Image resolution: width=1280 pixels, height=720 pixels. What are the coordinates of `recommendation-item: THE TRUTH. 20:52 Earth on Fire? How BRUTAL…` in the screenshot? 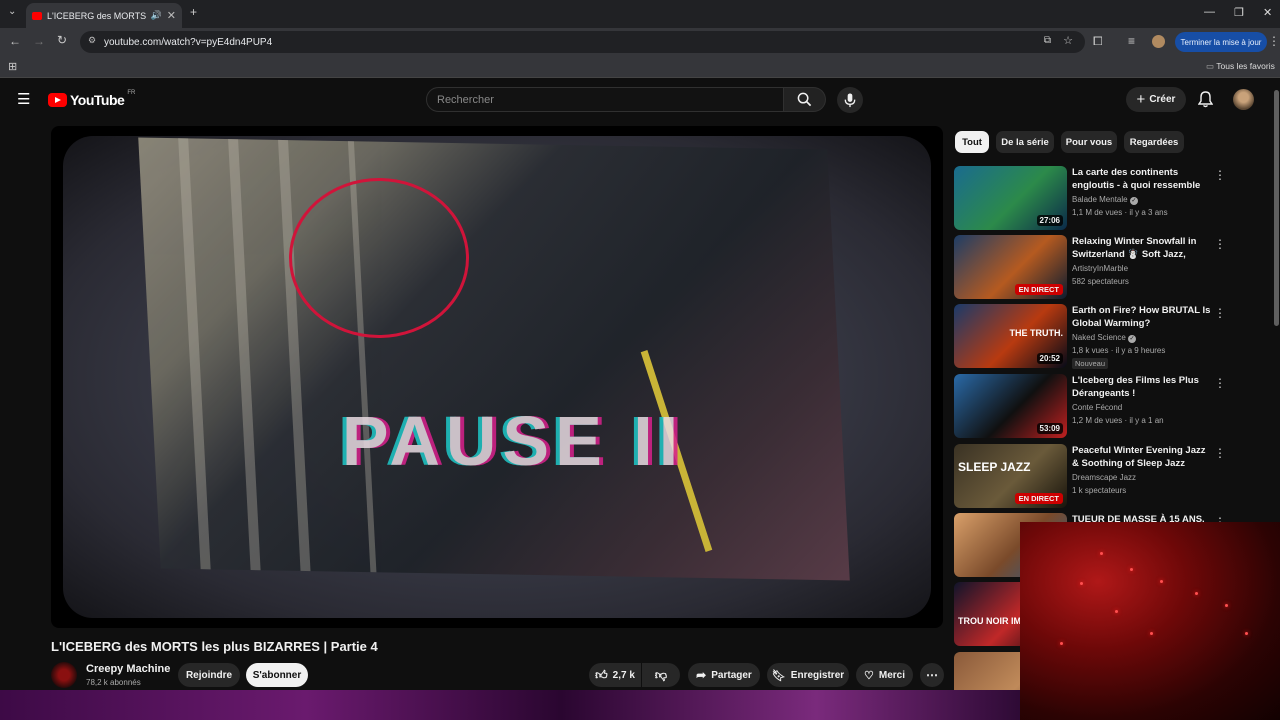 It's located at (1109, 336).